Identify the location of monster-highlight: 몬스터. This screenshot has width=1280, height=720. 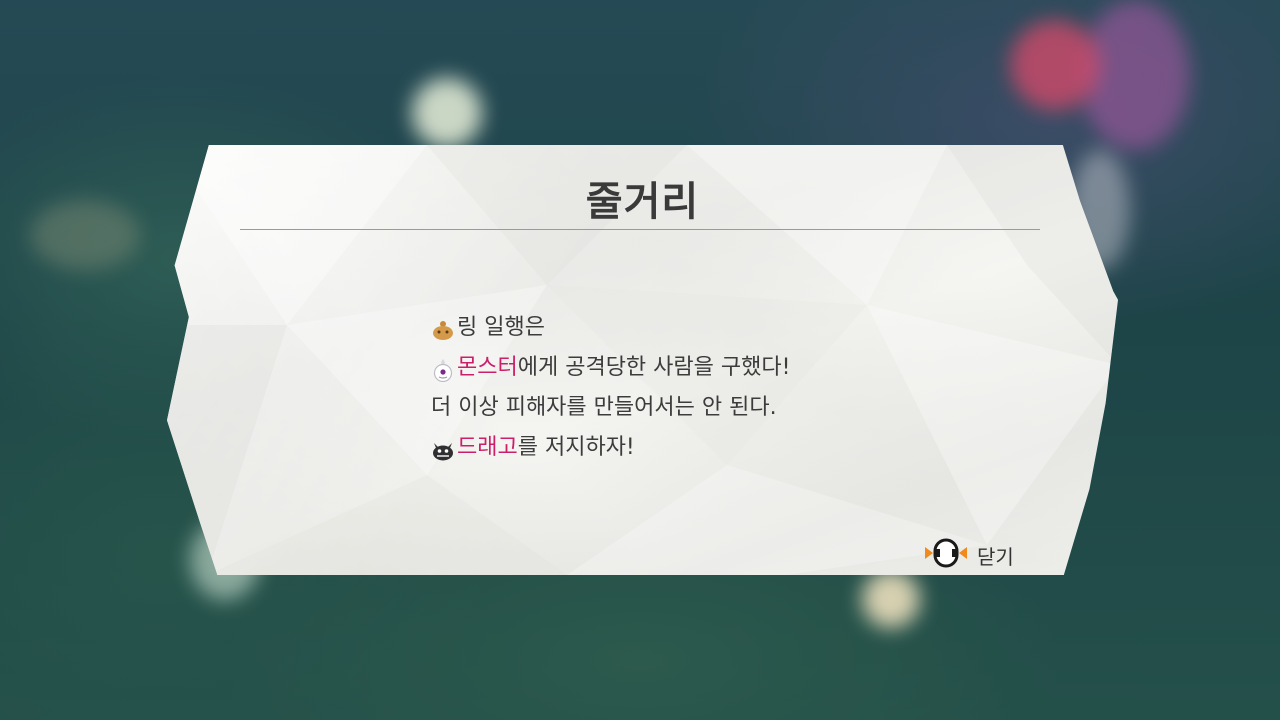
(487, 367).